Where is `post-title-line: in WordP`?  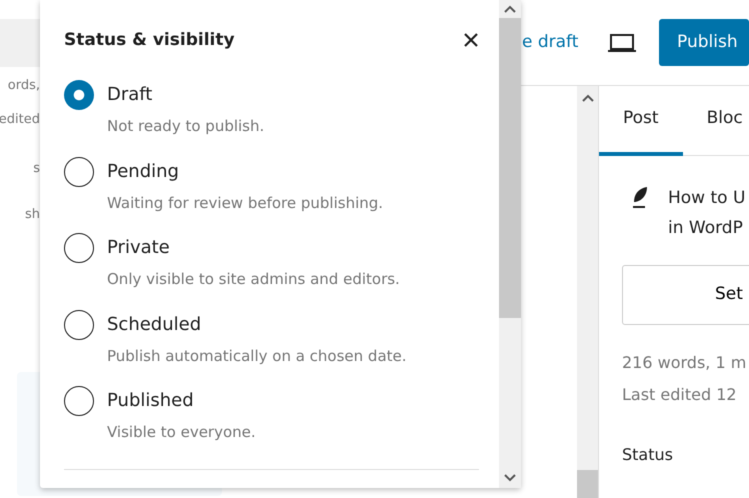 post-title-line: in WordP is located at coordinates (706, 228).